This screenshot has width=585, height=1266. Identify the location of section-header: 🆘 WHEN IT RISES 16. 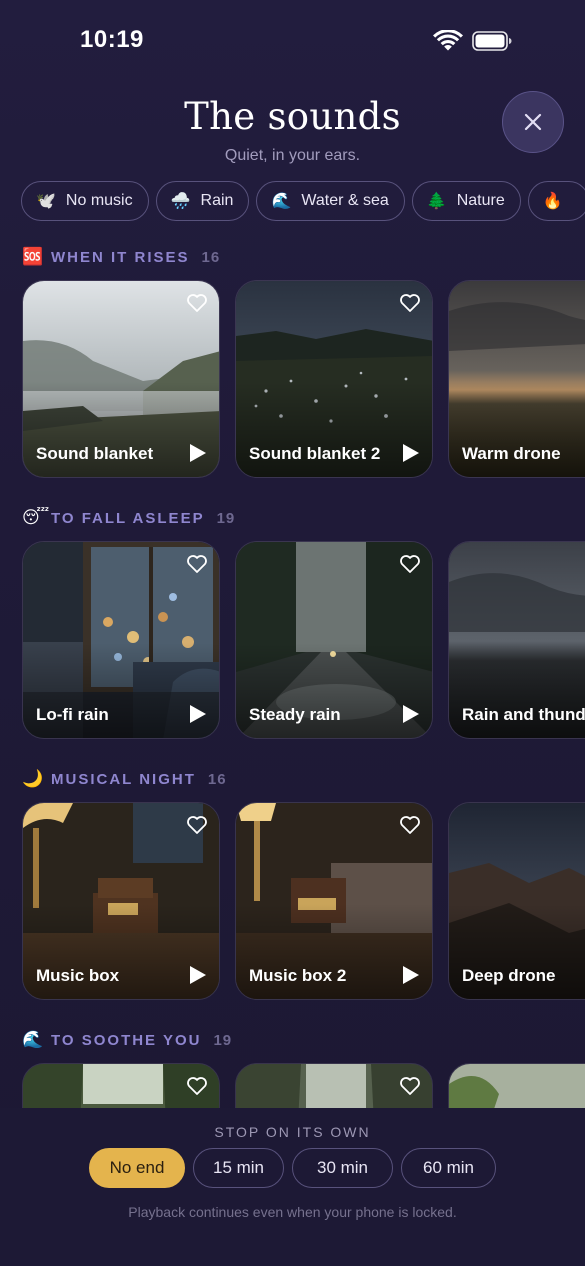
(121, 257).